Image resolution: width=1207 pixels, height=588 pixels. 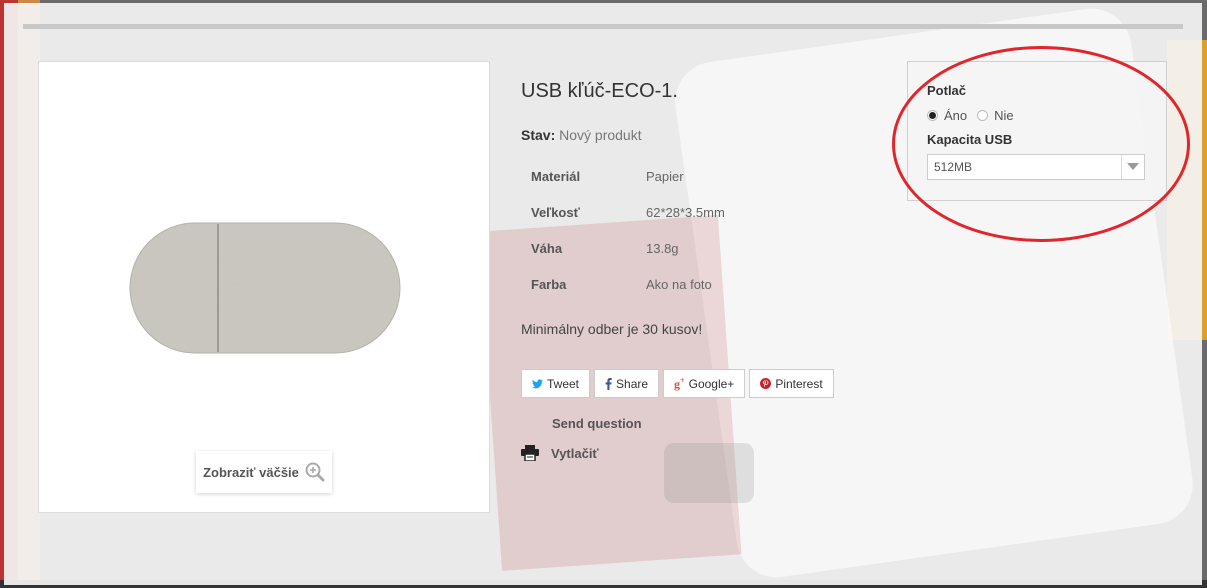 I want to click on zoom-button: Zobraziť väčšie, so click(x=264, y=472).